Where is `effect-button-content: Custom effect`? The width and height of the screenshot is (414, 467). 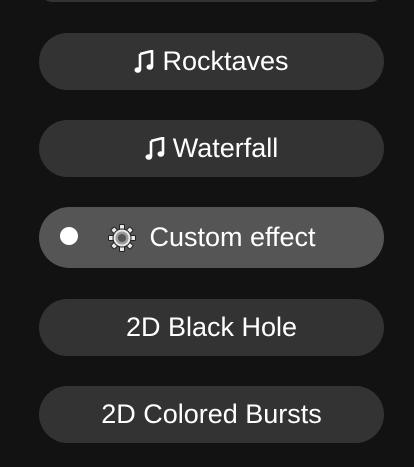
effect-button-content: Custom effect is located at coordinates (211, 237).